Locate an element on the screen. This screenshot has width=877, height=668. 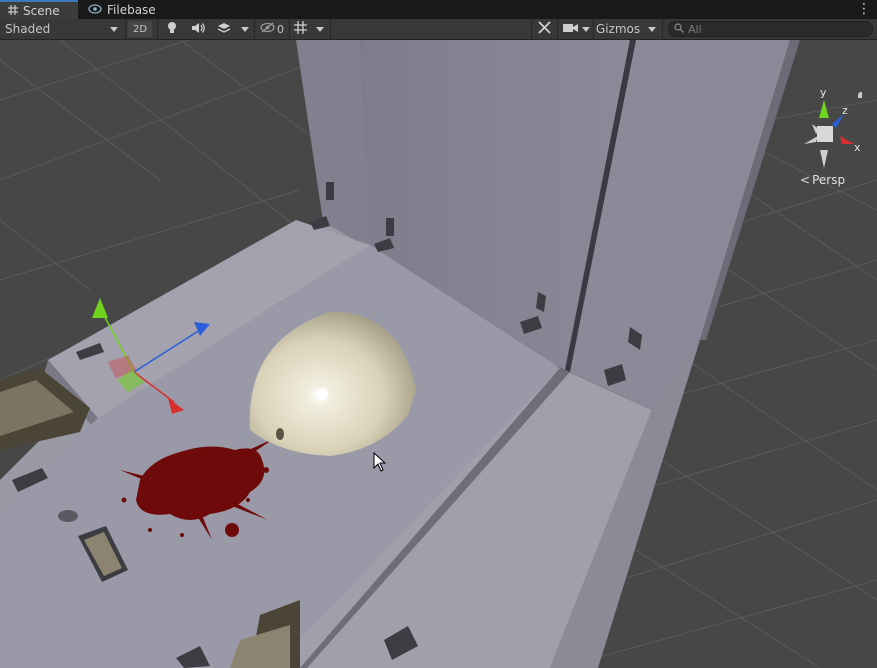
speaker-icon is located at coordinates (198, 29).